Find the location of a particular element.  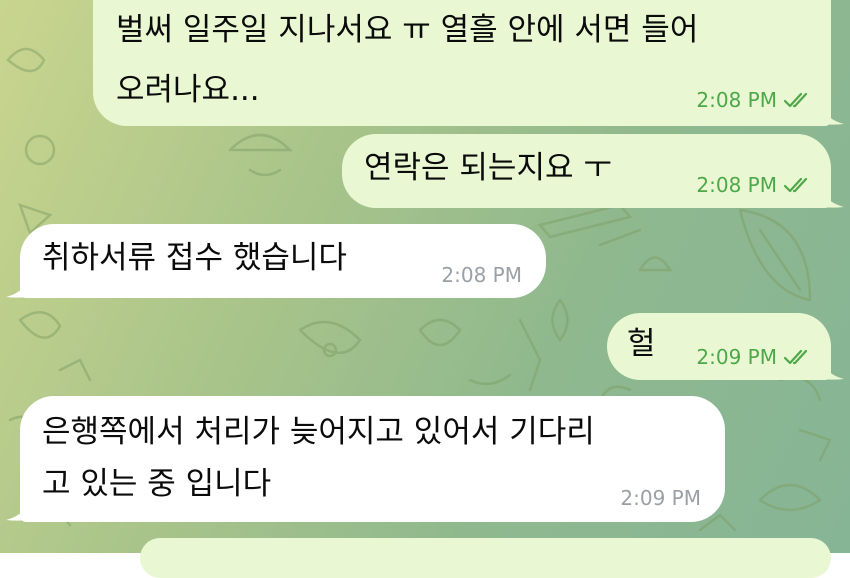

message-text-line: 헐 is located at coordinates (641, 344).